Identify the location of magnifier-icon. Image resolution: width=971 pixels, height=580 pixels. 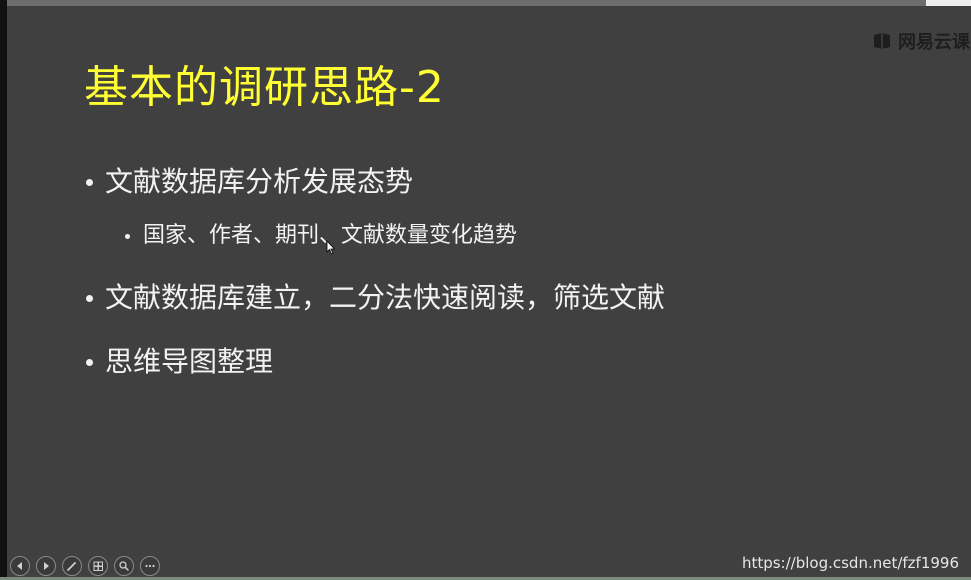
(124, 566).